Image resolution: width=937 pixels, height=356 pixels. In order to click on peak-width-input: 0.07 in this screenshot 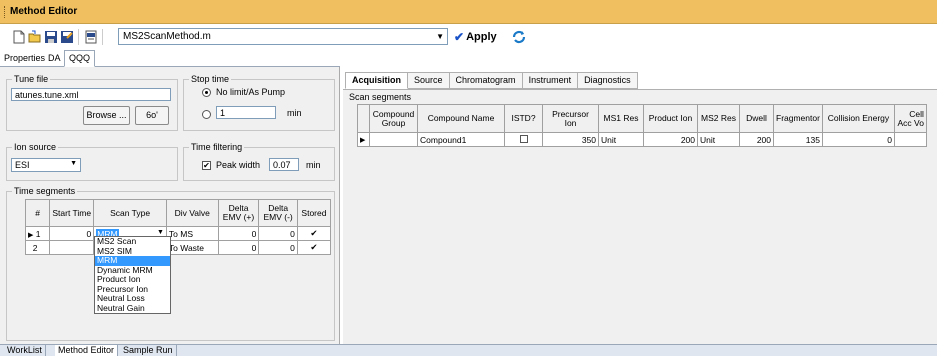, I will do `click(284, 164)`.